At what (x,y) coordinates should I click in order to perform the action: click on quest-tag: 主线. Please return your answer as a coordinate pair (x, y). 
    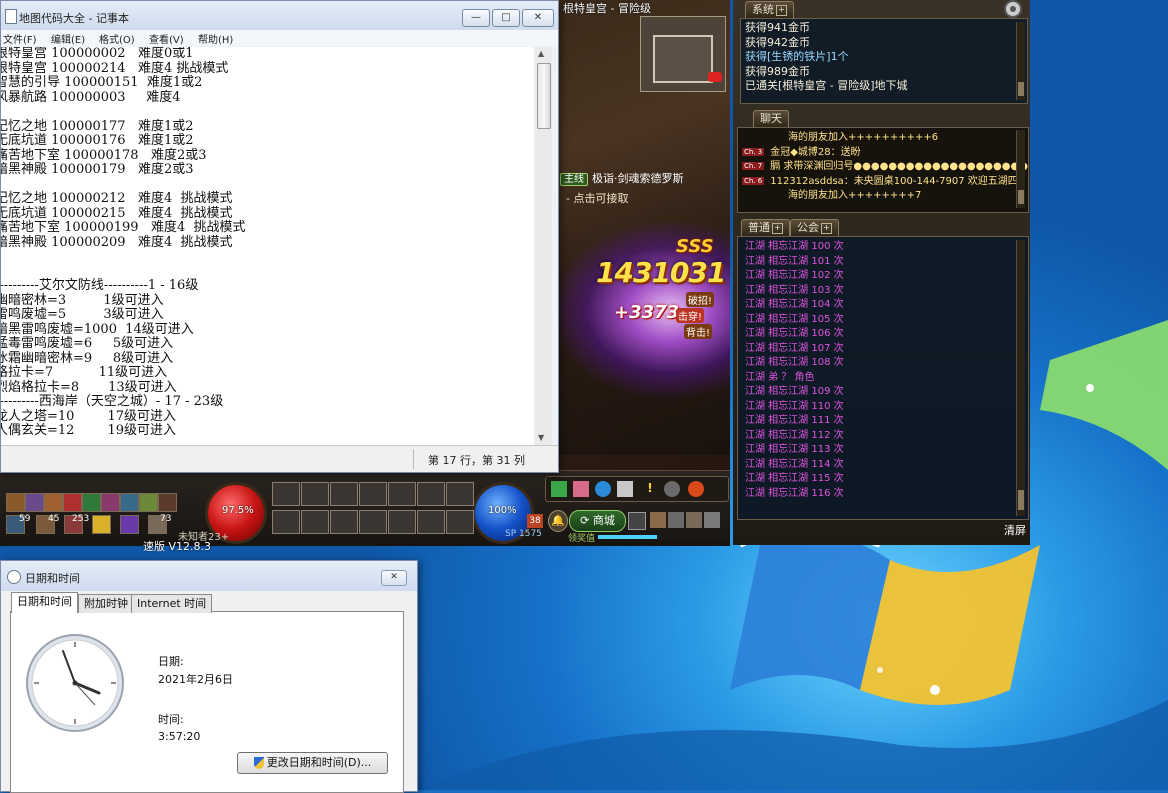
    Looking at the image, I should click on (574, 179).